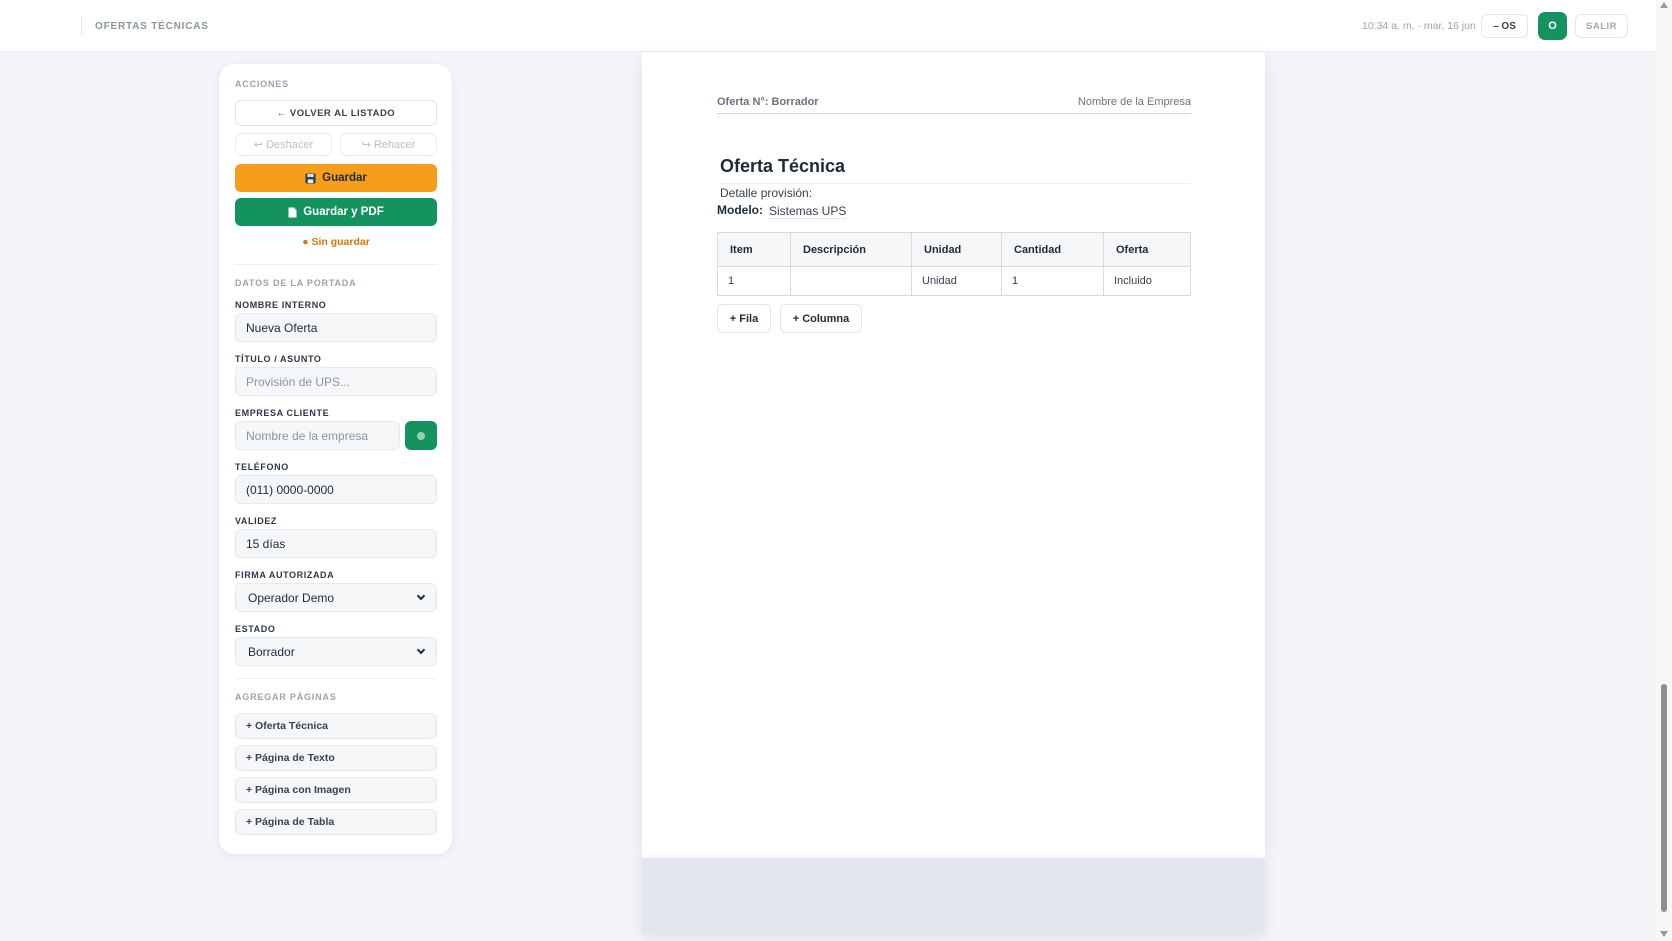 Image resolution: width=1672 pixels, height=941 pixels. I want to click on signature-select-value: Operador Demo, so click(291, 597).